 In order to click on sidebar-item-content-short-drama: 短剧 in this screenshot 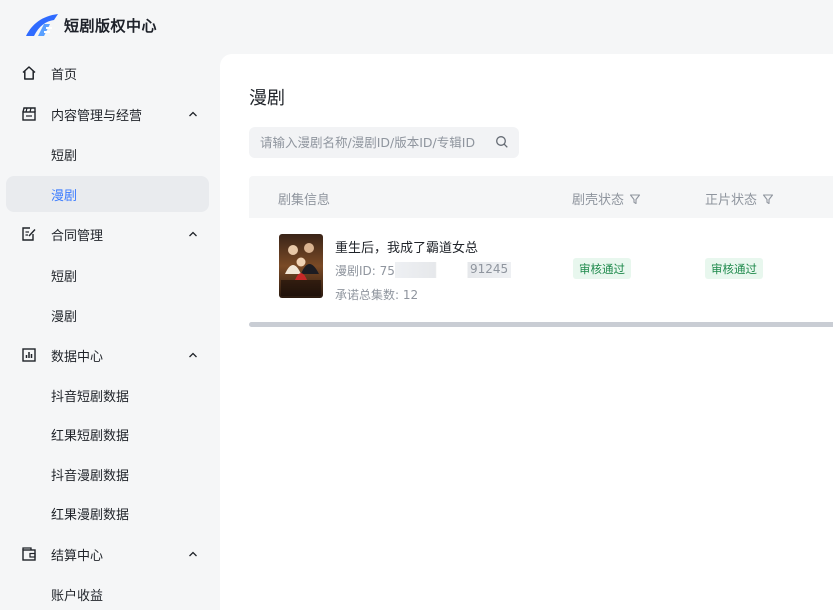, I will do `click(107, 154)`.